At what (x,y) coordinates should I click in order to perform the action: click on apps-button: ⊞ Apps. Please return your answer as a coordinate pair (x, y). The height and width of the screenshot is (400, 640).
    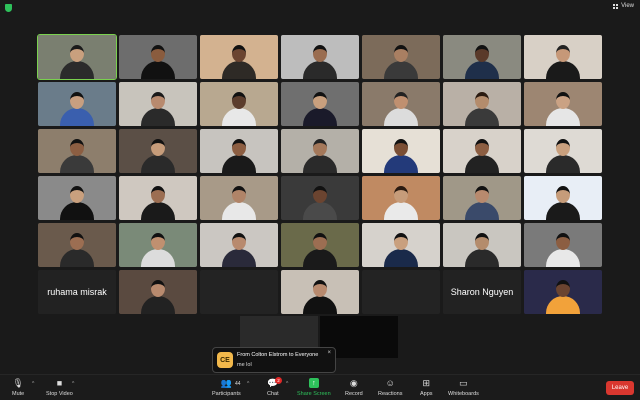
    Looking at the image, I should click on (426, 387).